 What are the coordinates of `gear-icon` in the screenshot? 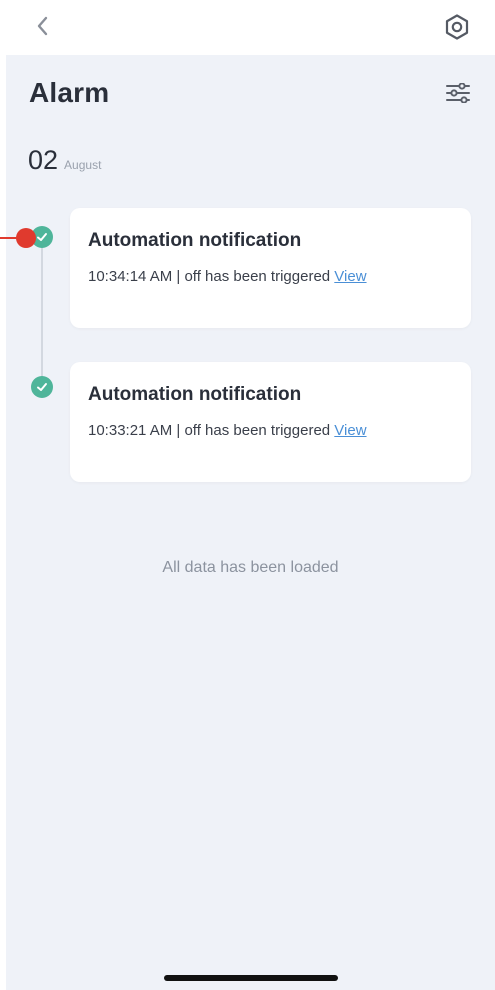 It's located at (457, 27).